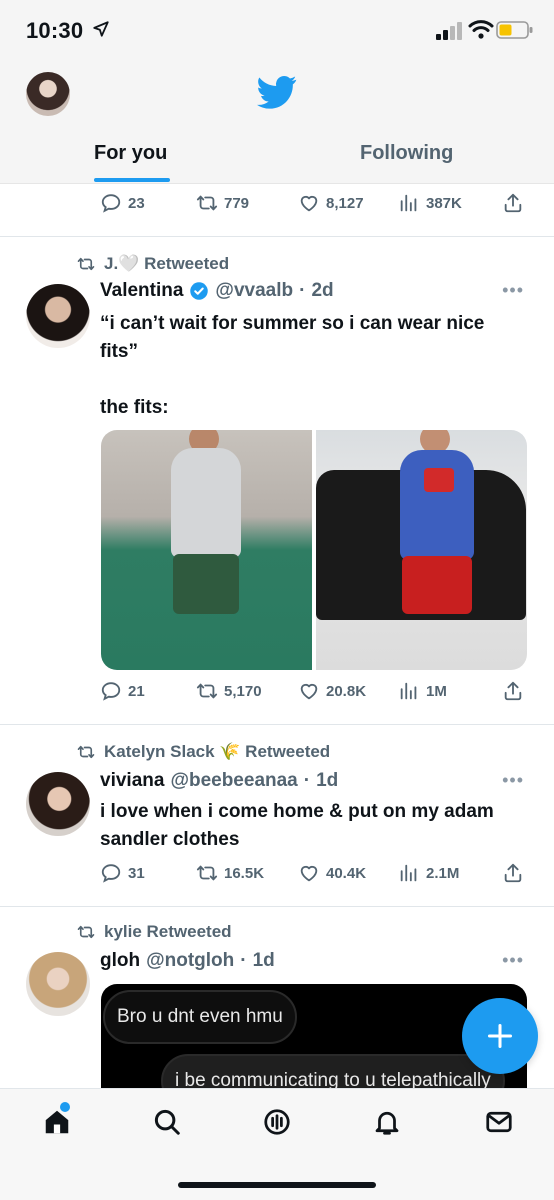 Image resolution: width=554 pixels, height=1200 pixels. I want to click on retweet-button: 779, so click(222, 203).